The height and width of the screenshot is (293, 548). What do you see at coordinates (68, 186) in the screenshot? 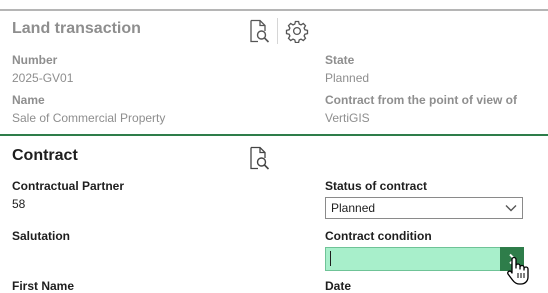
I see `contractual-partner-label: Contractual Partner` at bounding box center [68, 186].